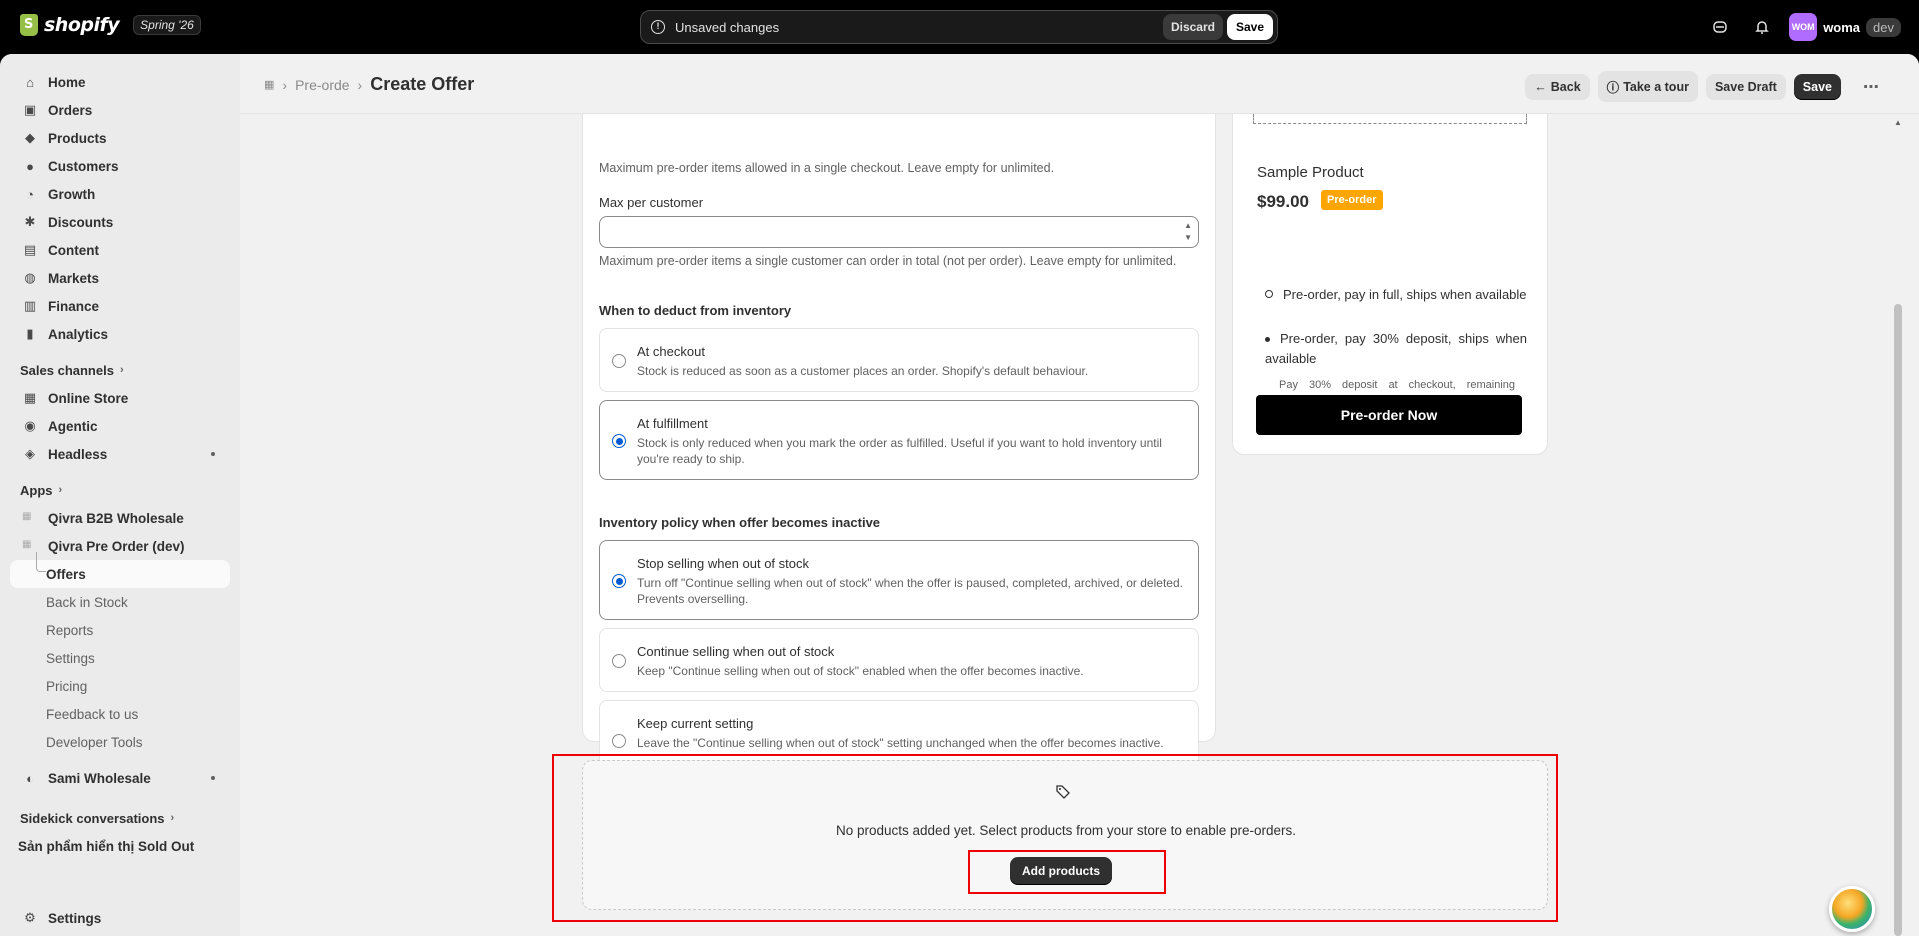  What do you see at coordinates (619, 441) in the screenshot?
I see `radio-fulfillment` at bounding box center [619, 441].